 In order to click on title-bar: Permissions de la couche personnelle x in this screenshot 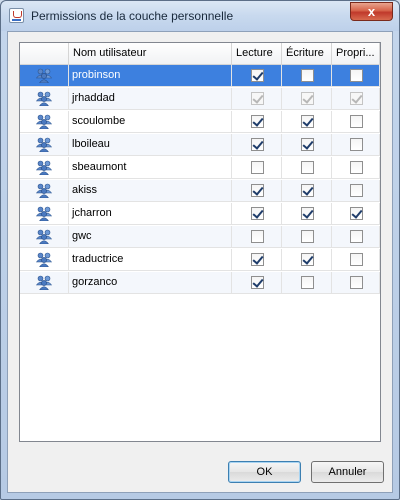, I will do `click(200, 16)`.